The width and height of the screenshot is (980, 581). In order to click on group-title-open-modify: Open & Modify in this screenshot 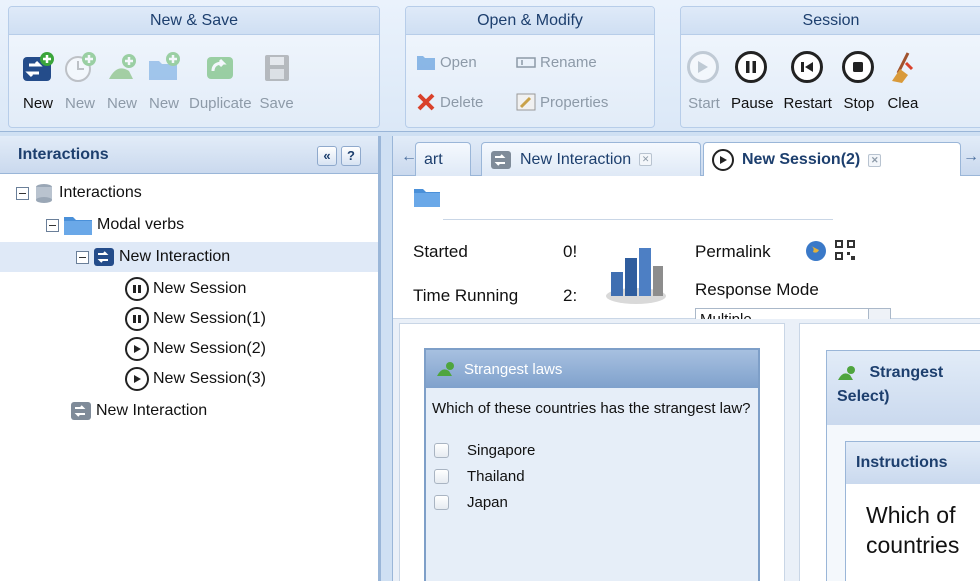, I will do `click(530, 21)`.